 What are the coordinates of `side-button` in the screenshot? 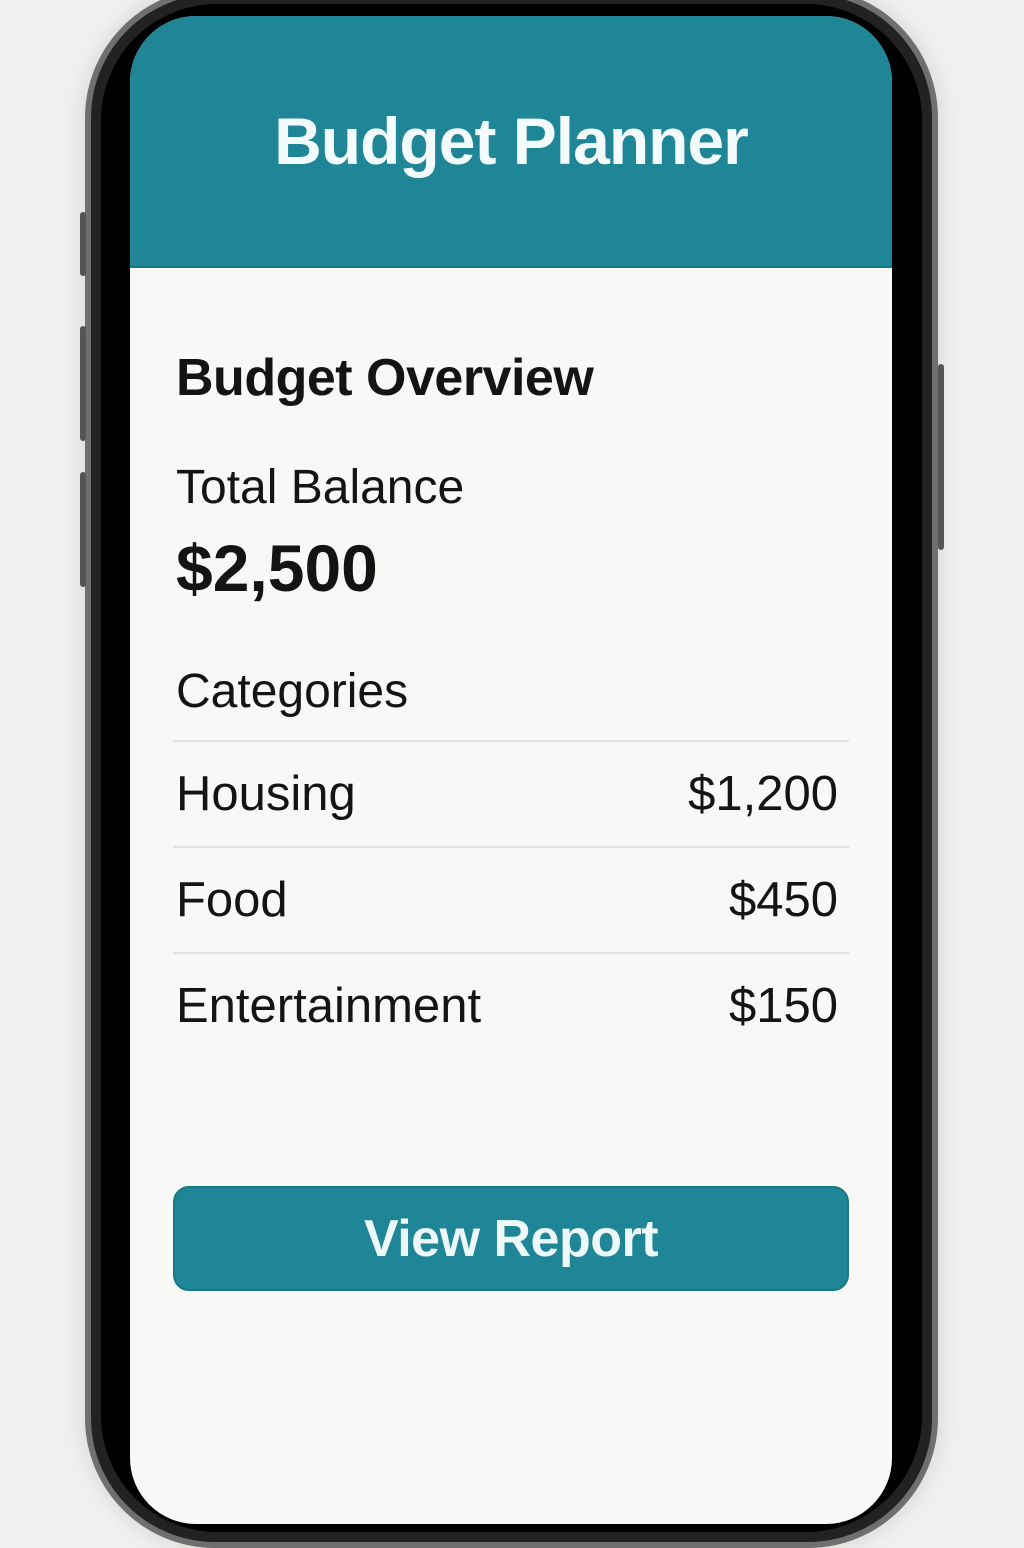 It's located at (83, 244).